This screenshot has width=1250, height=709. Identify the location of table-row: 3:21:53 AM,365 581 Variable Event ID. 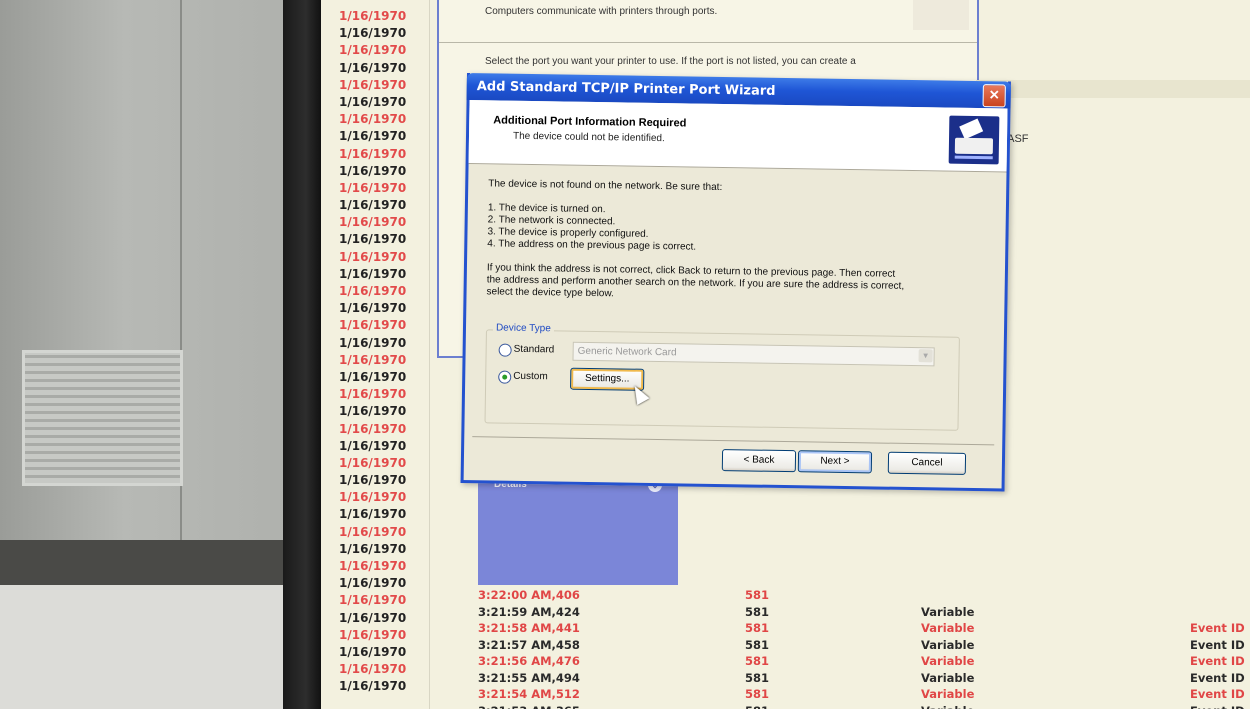
(864, 706).